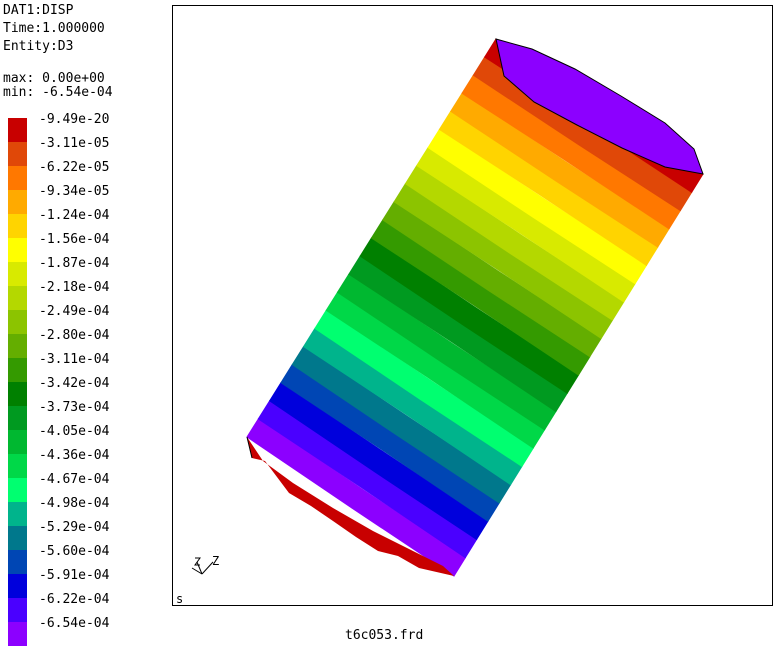 This screenshot has width=784, height=672. I want to click on legend-label: -4.05e-04, so click(74, 431).